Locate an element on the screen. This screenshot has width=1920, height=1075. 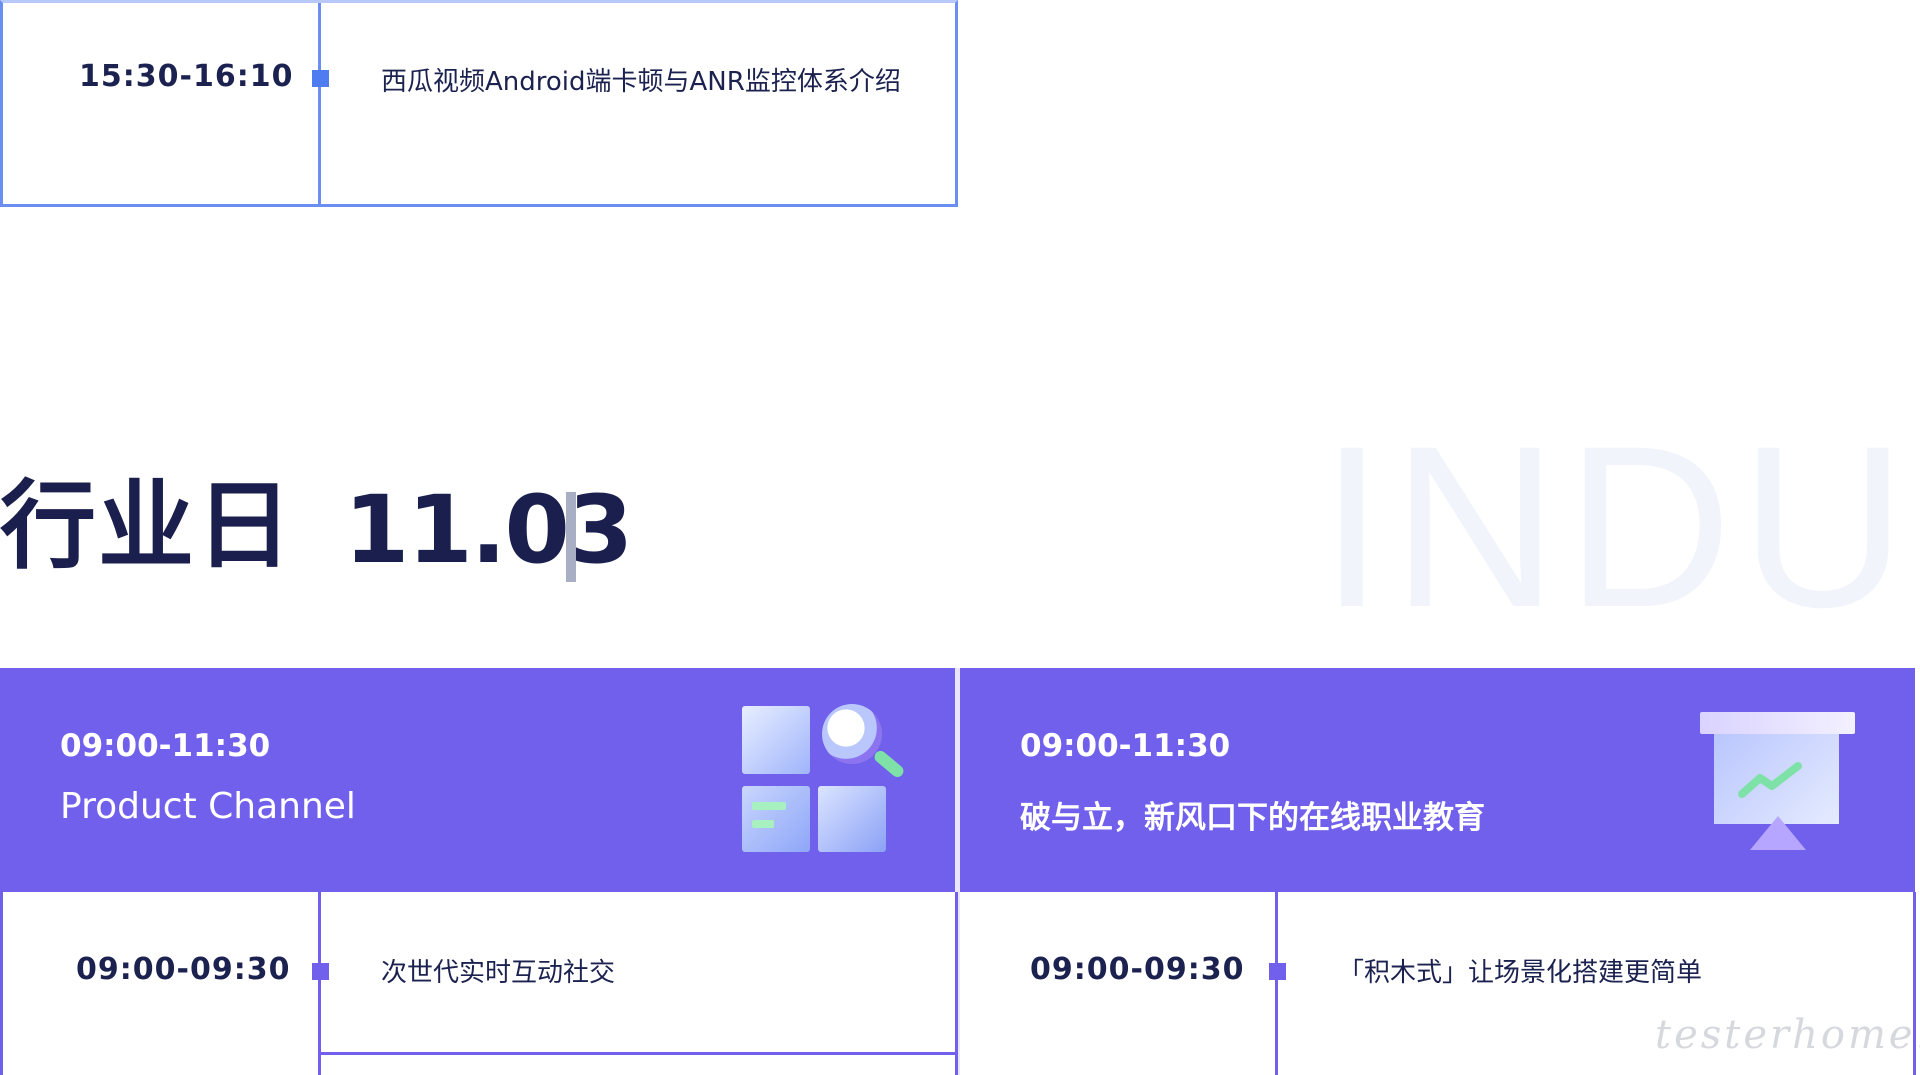
row-divider is located at coordinates (638, 1053).